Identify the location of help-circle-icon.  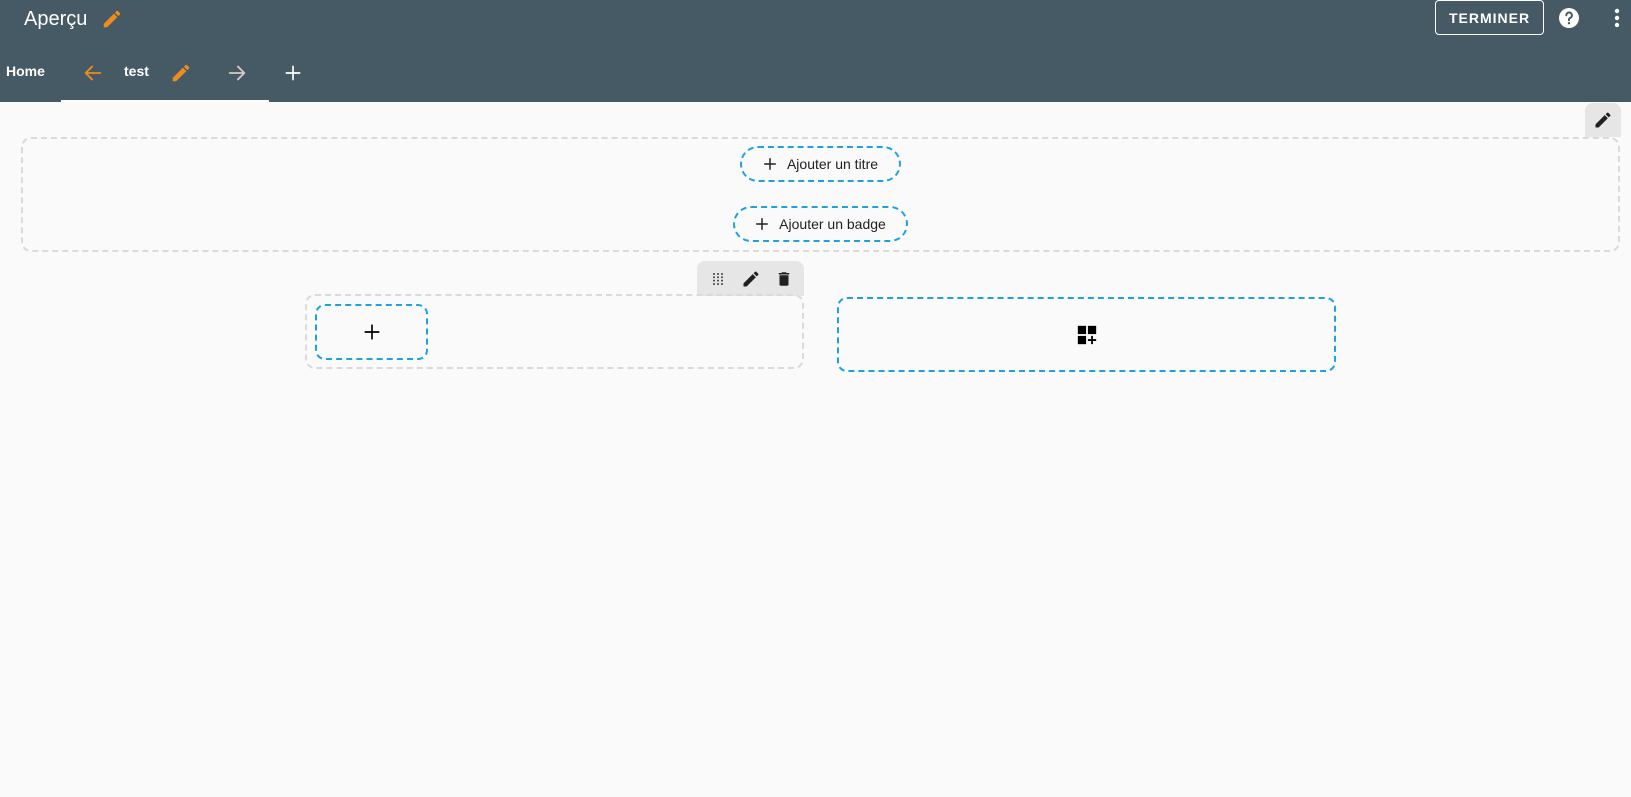
(1569, 18).